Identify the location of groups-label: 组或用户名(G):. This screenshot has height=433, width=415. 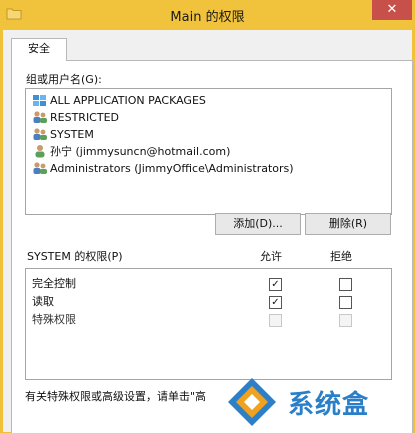
(64, 79).